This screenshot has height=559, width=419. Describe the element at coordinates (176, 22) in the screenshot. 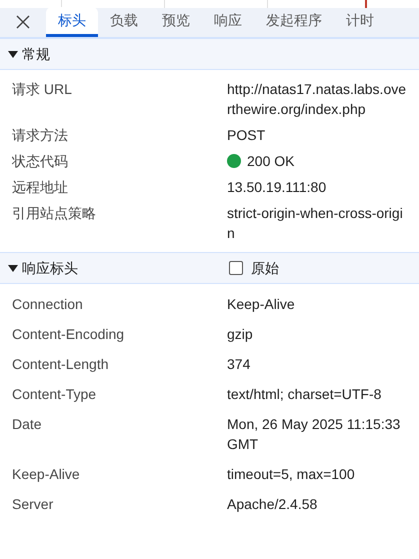

I see `tab: 预览` at that location.